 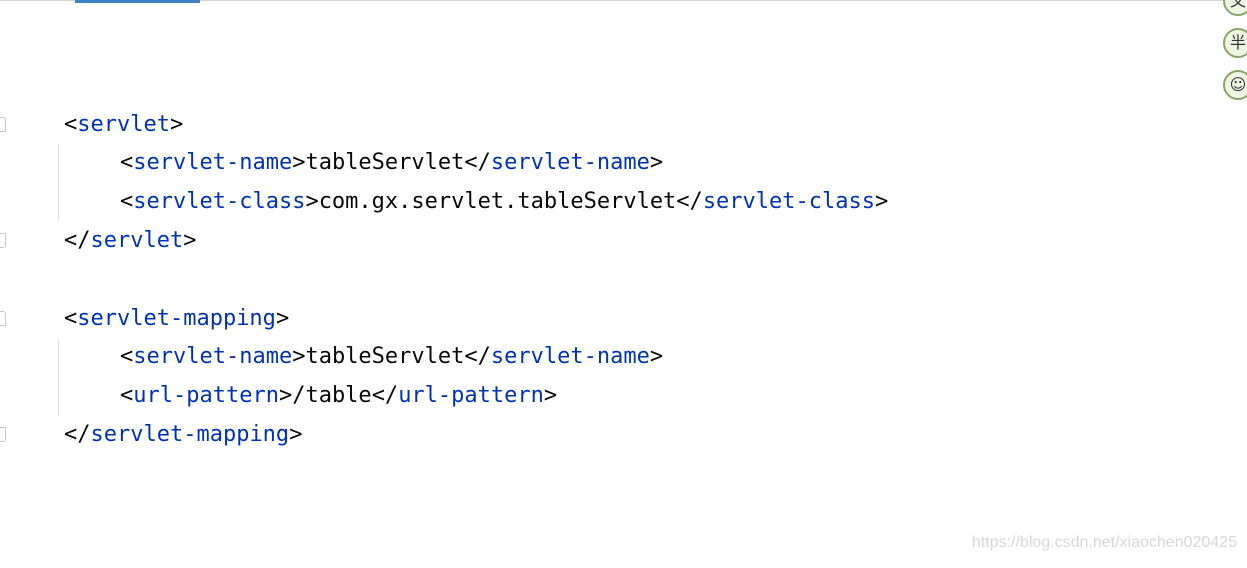 I want to click on active-tab-indicator, so click(x=137, y=1).